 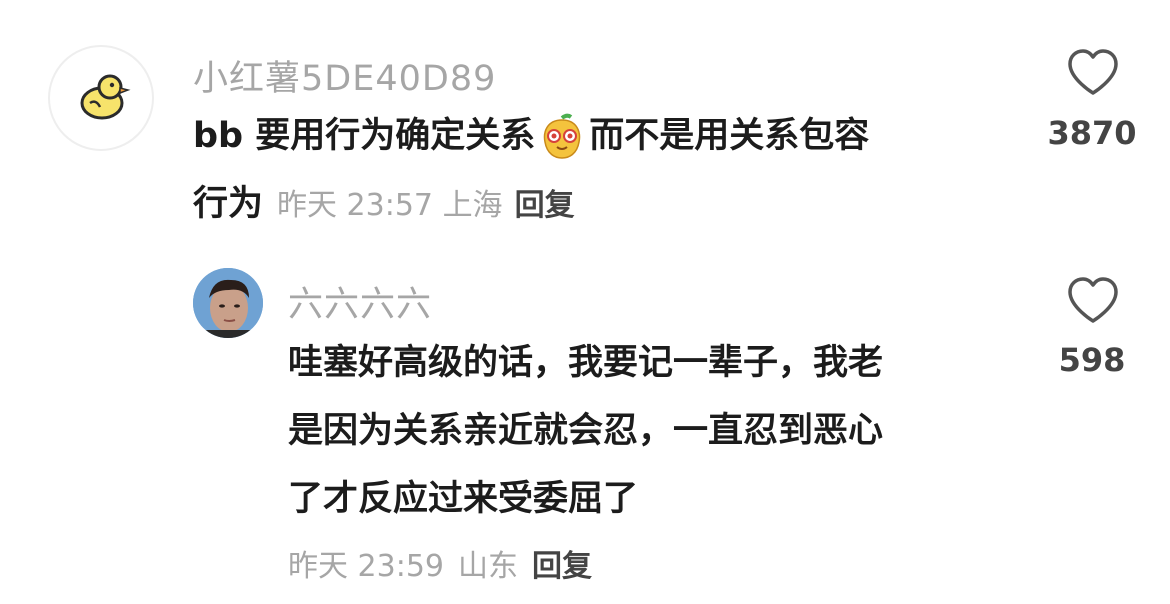 I want to click on comment-time: 昨天 23:57, so click(x=355, y=205).